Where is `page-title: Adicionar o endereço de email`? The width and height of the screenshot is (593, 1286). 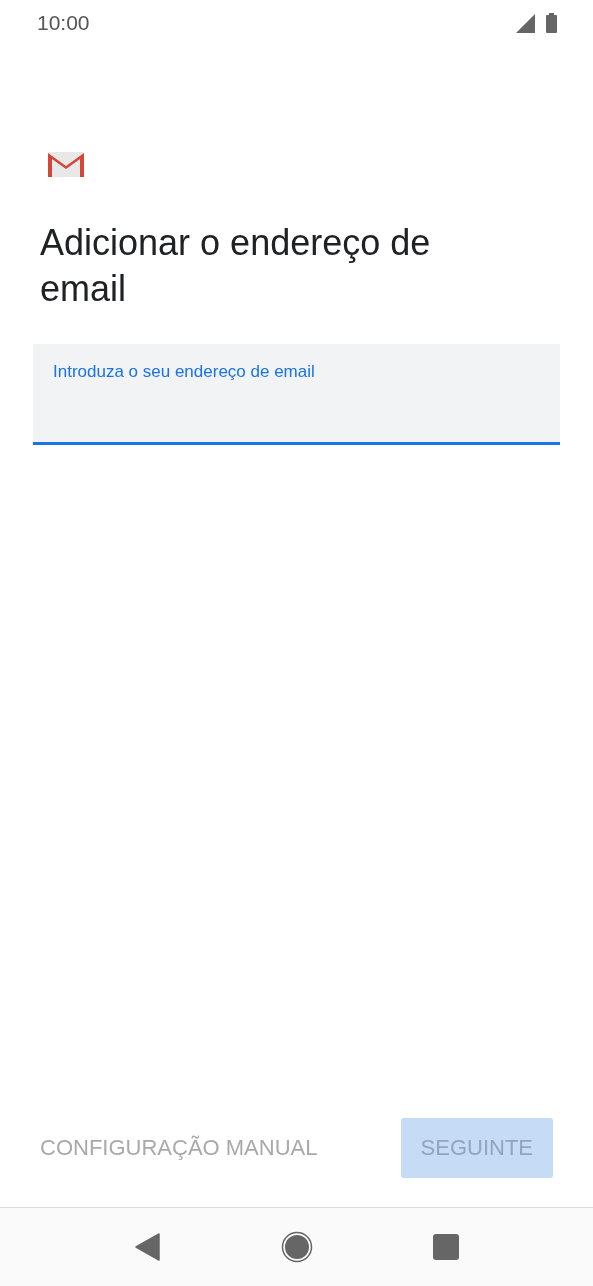
page-title: Adicionar o endereço de email is located at coordinates (236, 266).